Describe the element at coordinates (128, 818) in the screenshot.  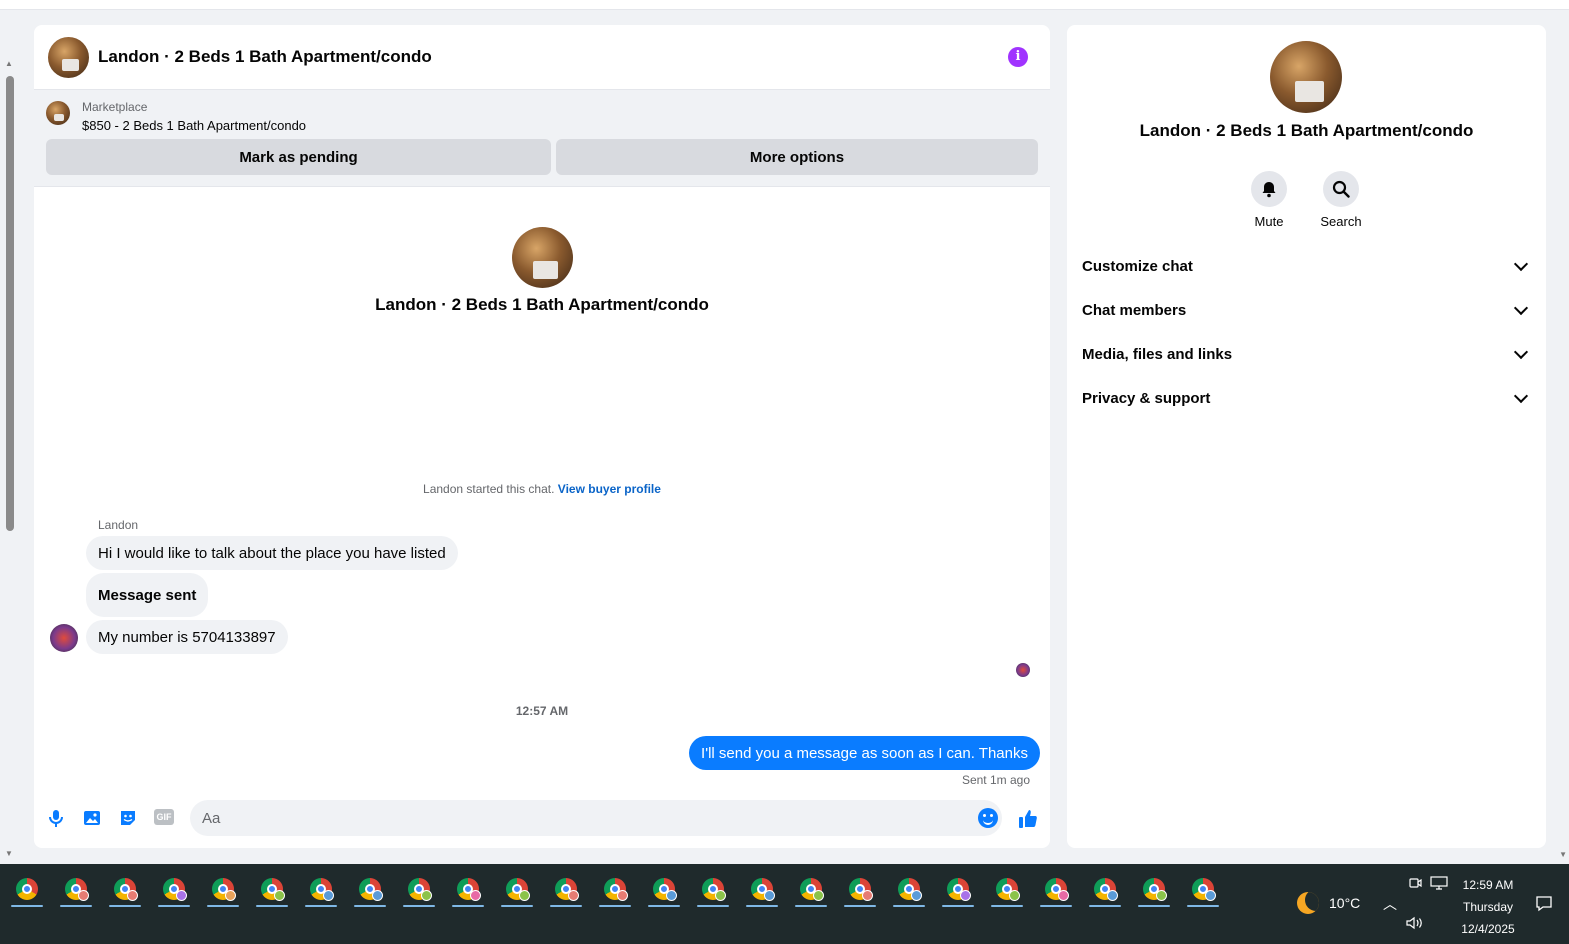
I see `sticker-icon` at that location.